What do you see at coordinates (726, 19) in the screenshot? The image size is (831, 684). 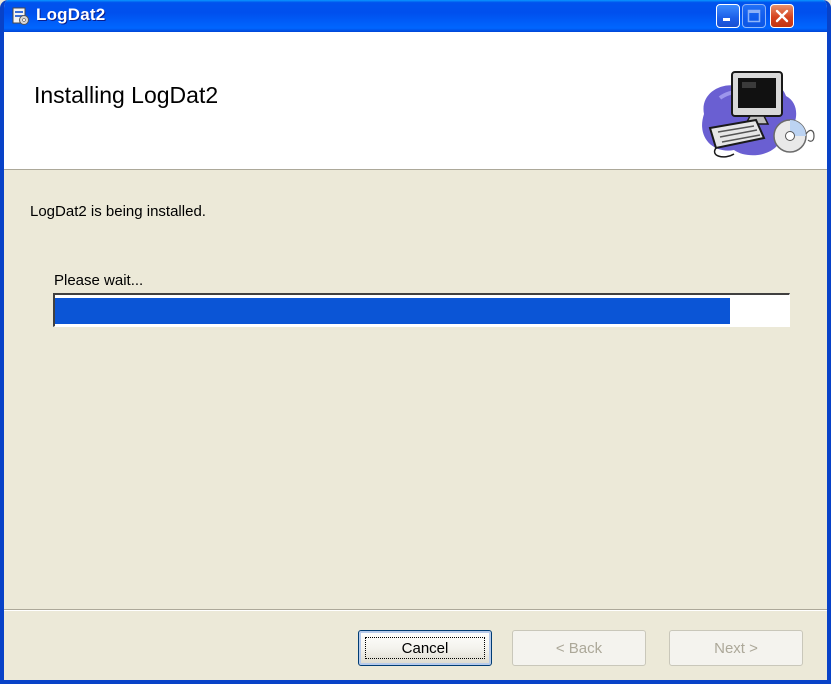 I see `minimize-icon` at bounding box center [726, 19].